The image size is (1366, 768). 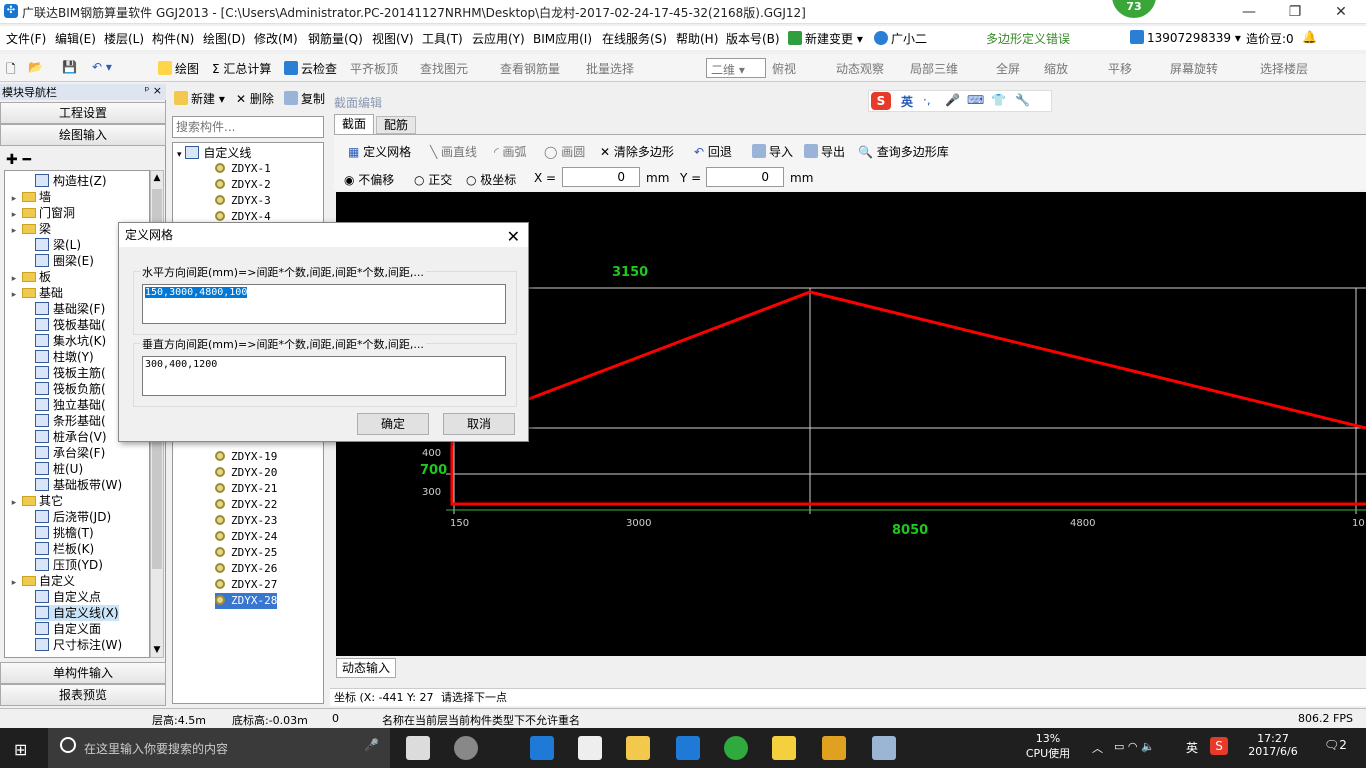 What do you see at coordinates (71, 437) in the screenshot?
I see `tree-item: 桩承台(V)` at bounding box center [71, 437].